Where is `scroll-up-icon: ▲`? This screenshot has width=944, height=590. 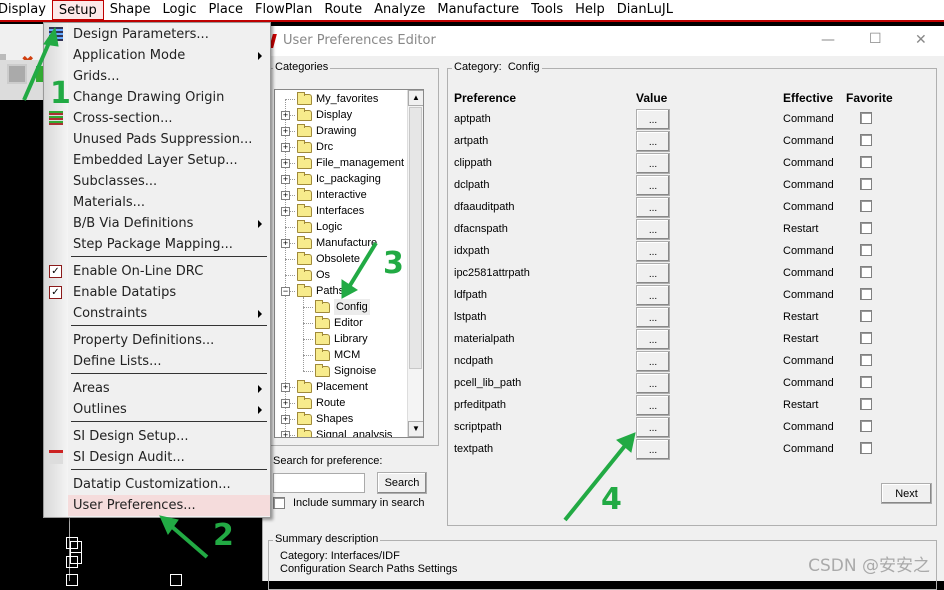
scroll-up-icon: ▲ is located at coordinates (415, 98).